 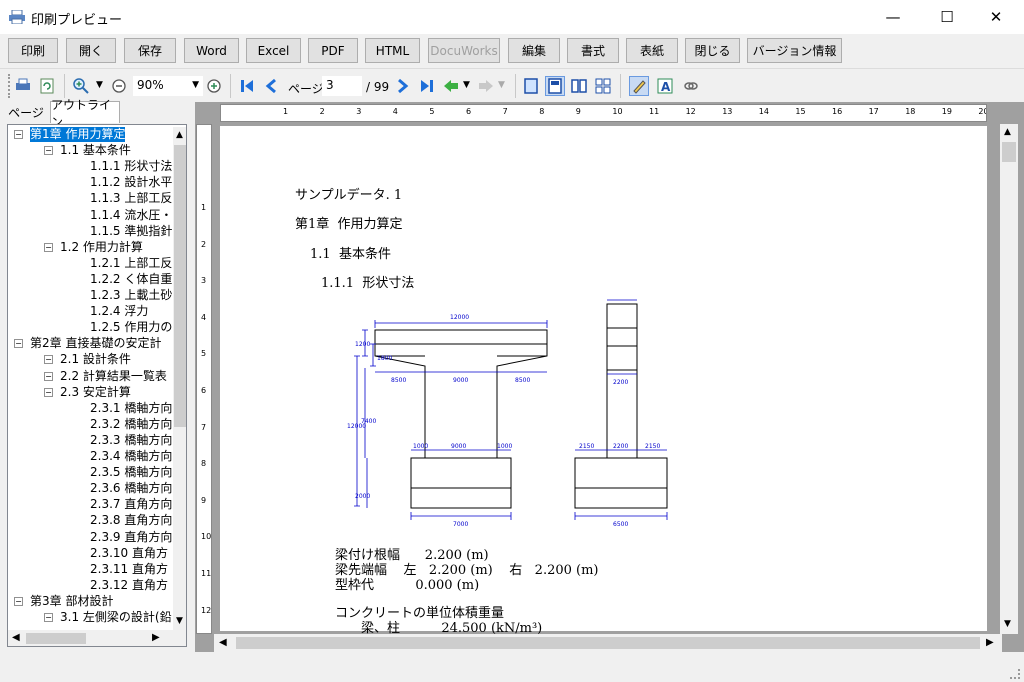 What do you see at coordinates (531, 86) in the screenshot?
I see `single-page-icon` at bounding box center [531, 86].